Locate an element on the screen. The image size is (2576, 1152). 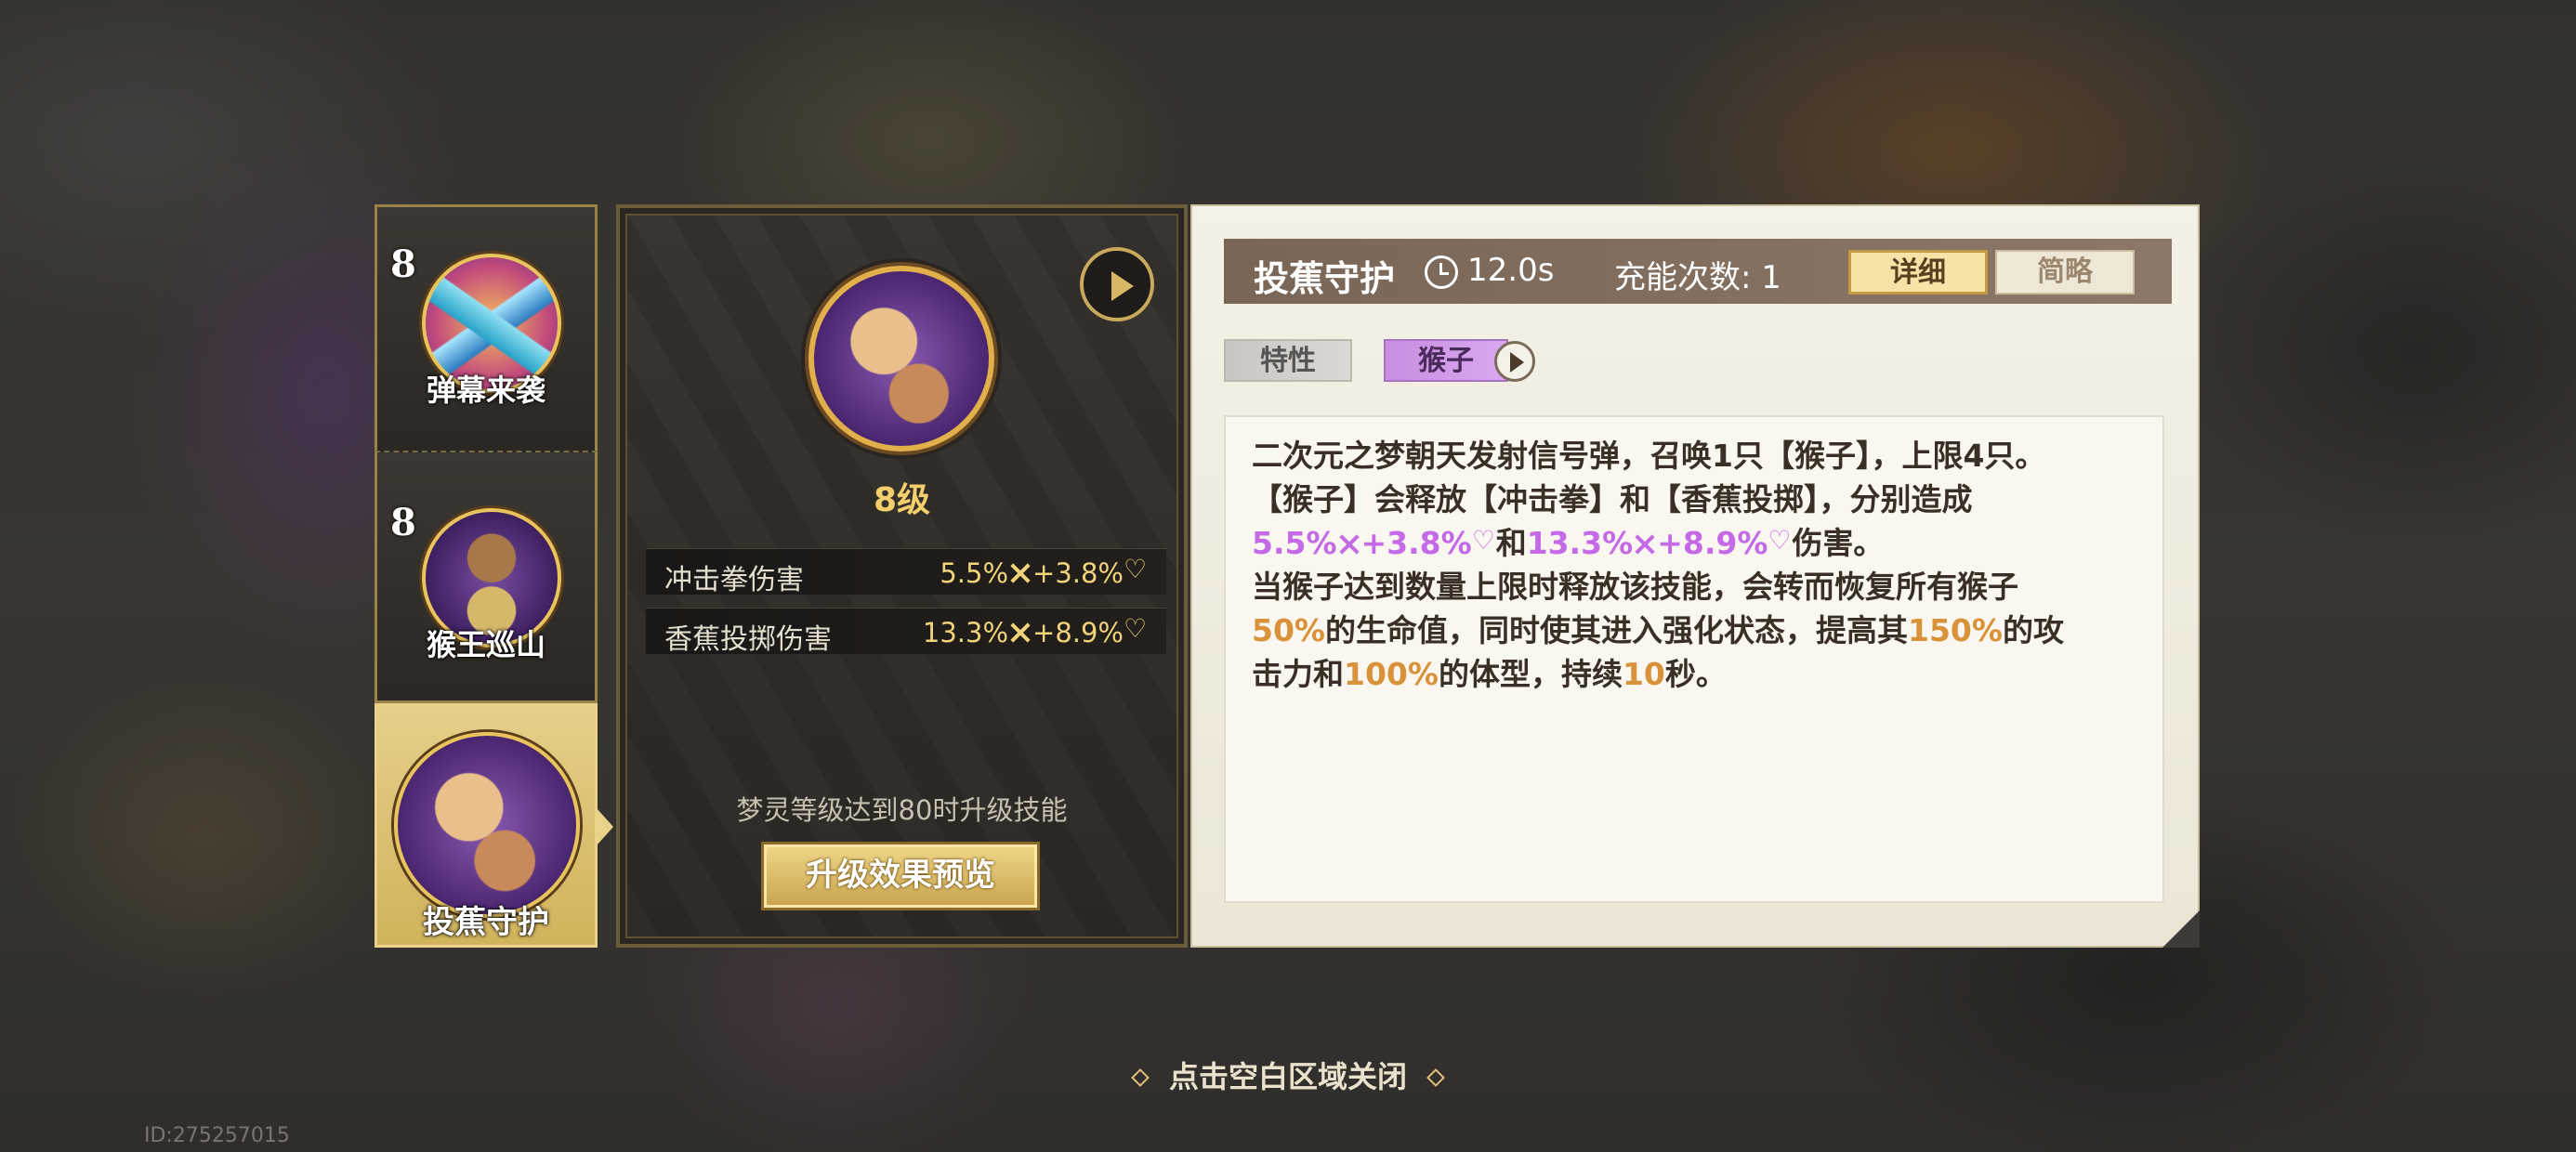
stat-value-hp: +8.9% is located at coordinates (1078, 632).